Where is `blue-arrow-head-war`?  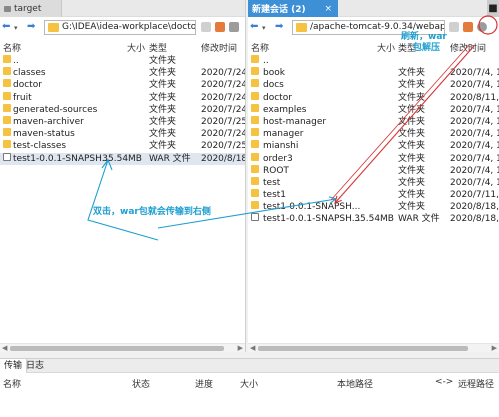
blue-arrow-head-war is located at coordinates (107, 164).